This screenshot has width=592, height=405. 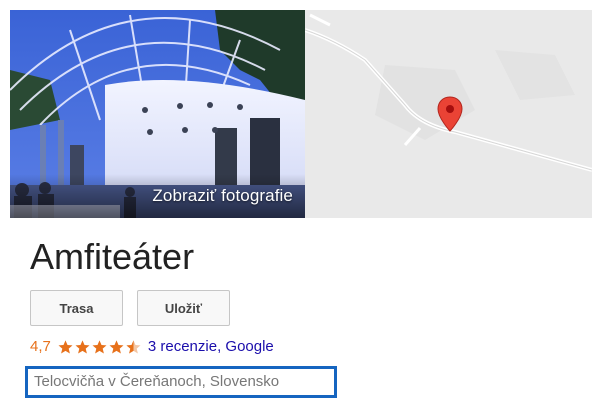 I want to click on rating-stars, so click(x=99, y=347).